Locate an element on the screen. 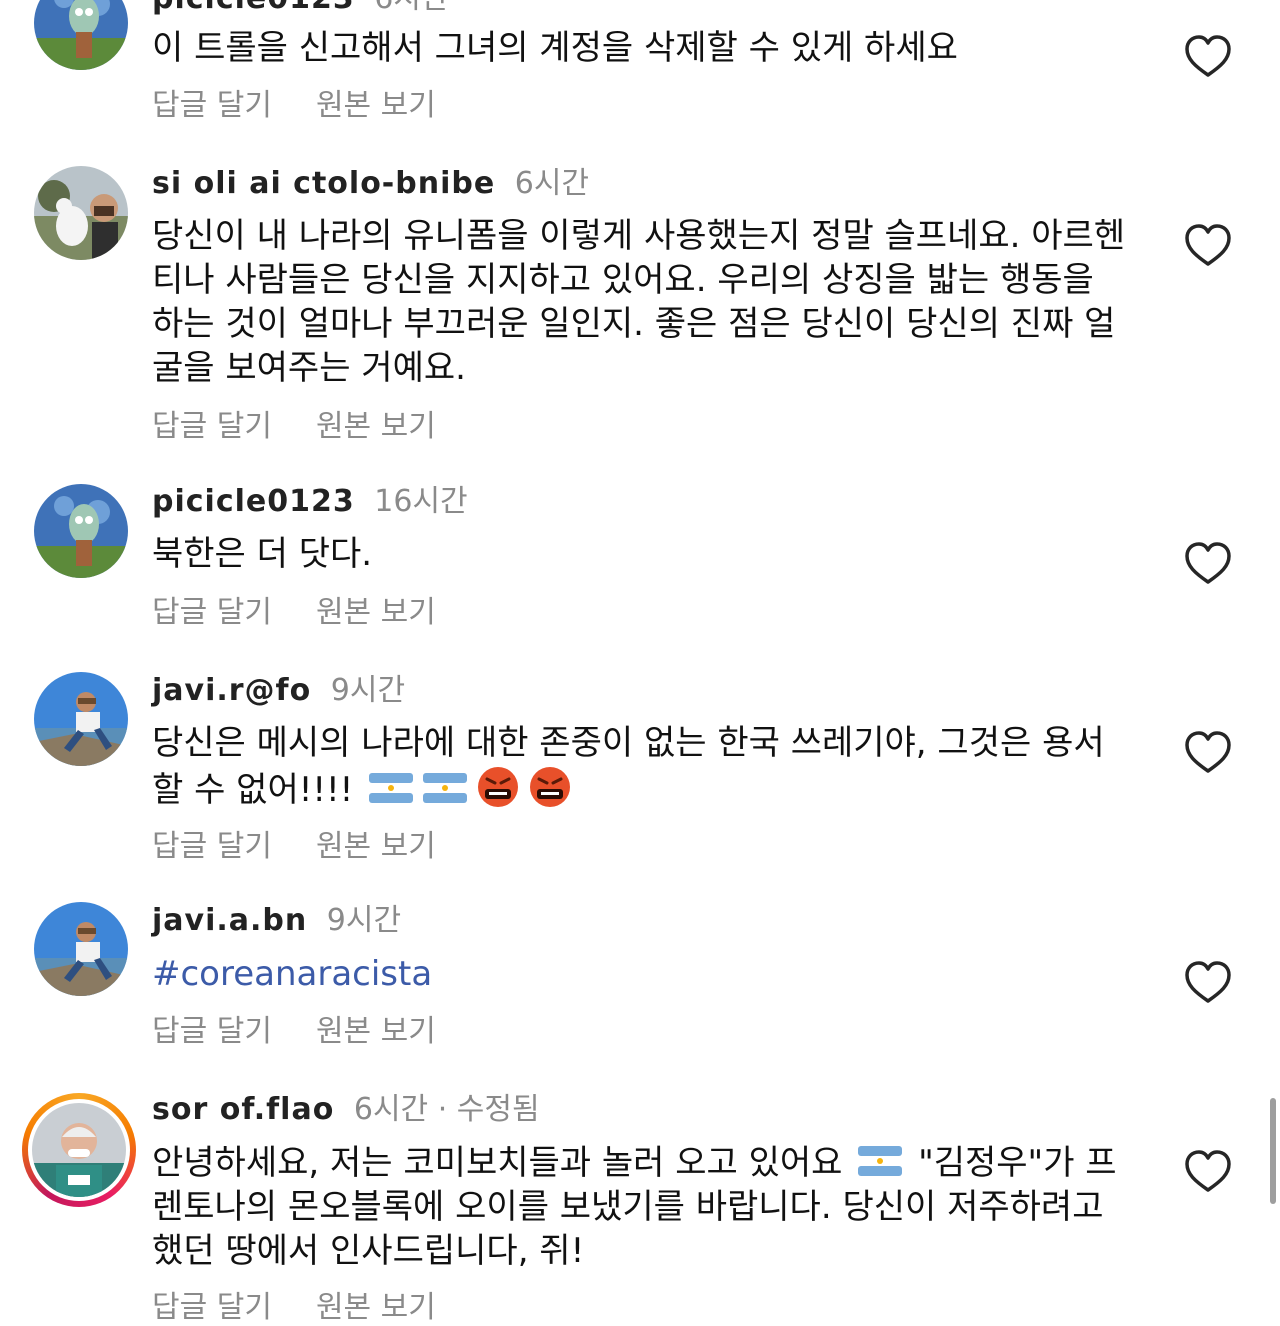 Image resolution: width=1280 pixels, height=1326 pixels. comment-text: 북한은 더 닷다. is located at coordinates (262, 554).